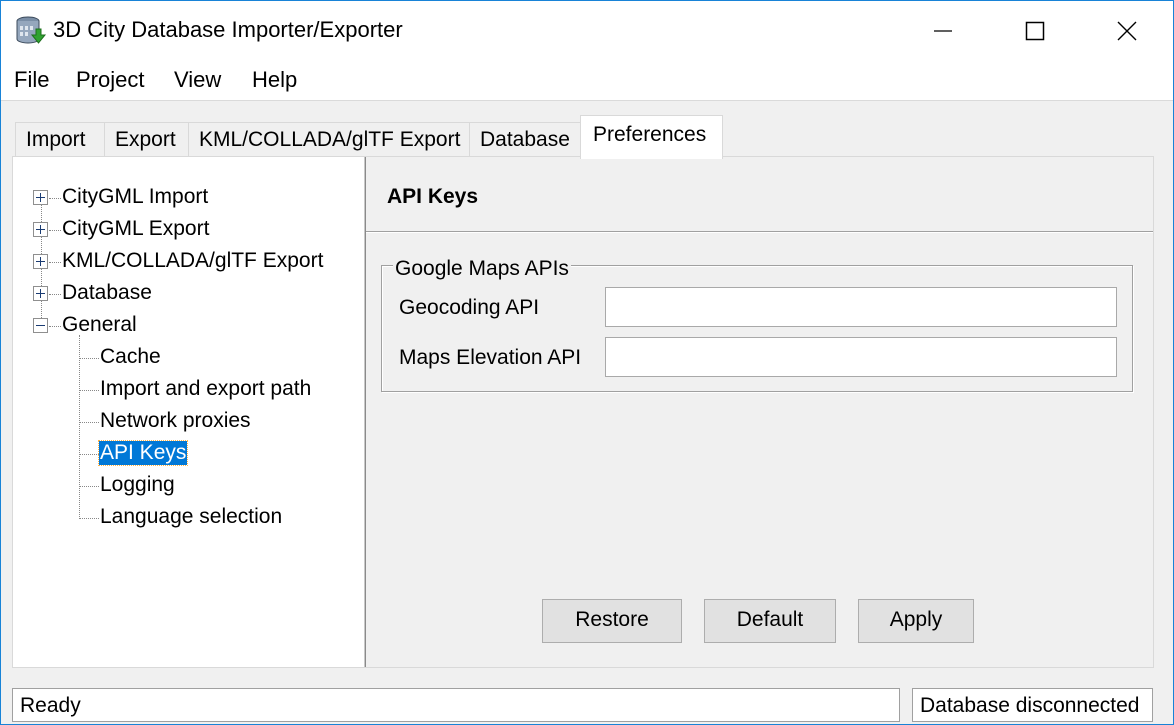 The width and height of the screenshot is (1174, 725). What do you see at coordinates (197, 80) in the screenshot?
I see `menu-view: View` at bounding box center [197, 80].